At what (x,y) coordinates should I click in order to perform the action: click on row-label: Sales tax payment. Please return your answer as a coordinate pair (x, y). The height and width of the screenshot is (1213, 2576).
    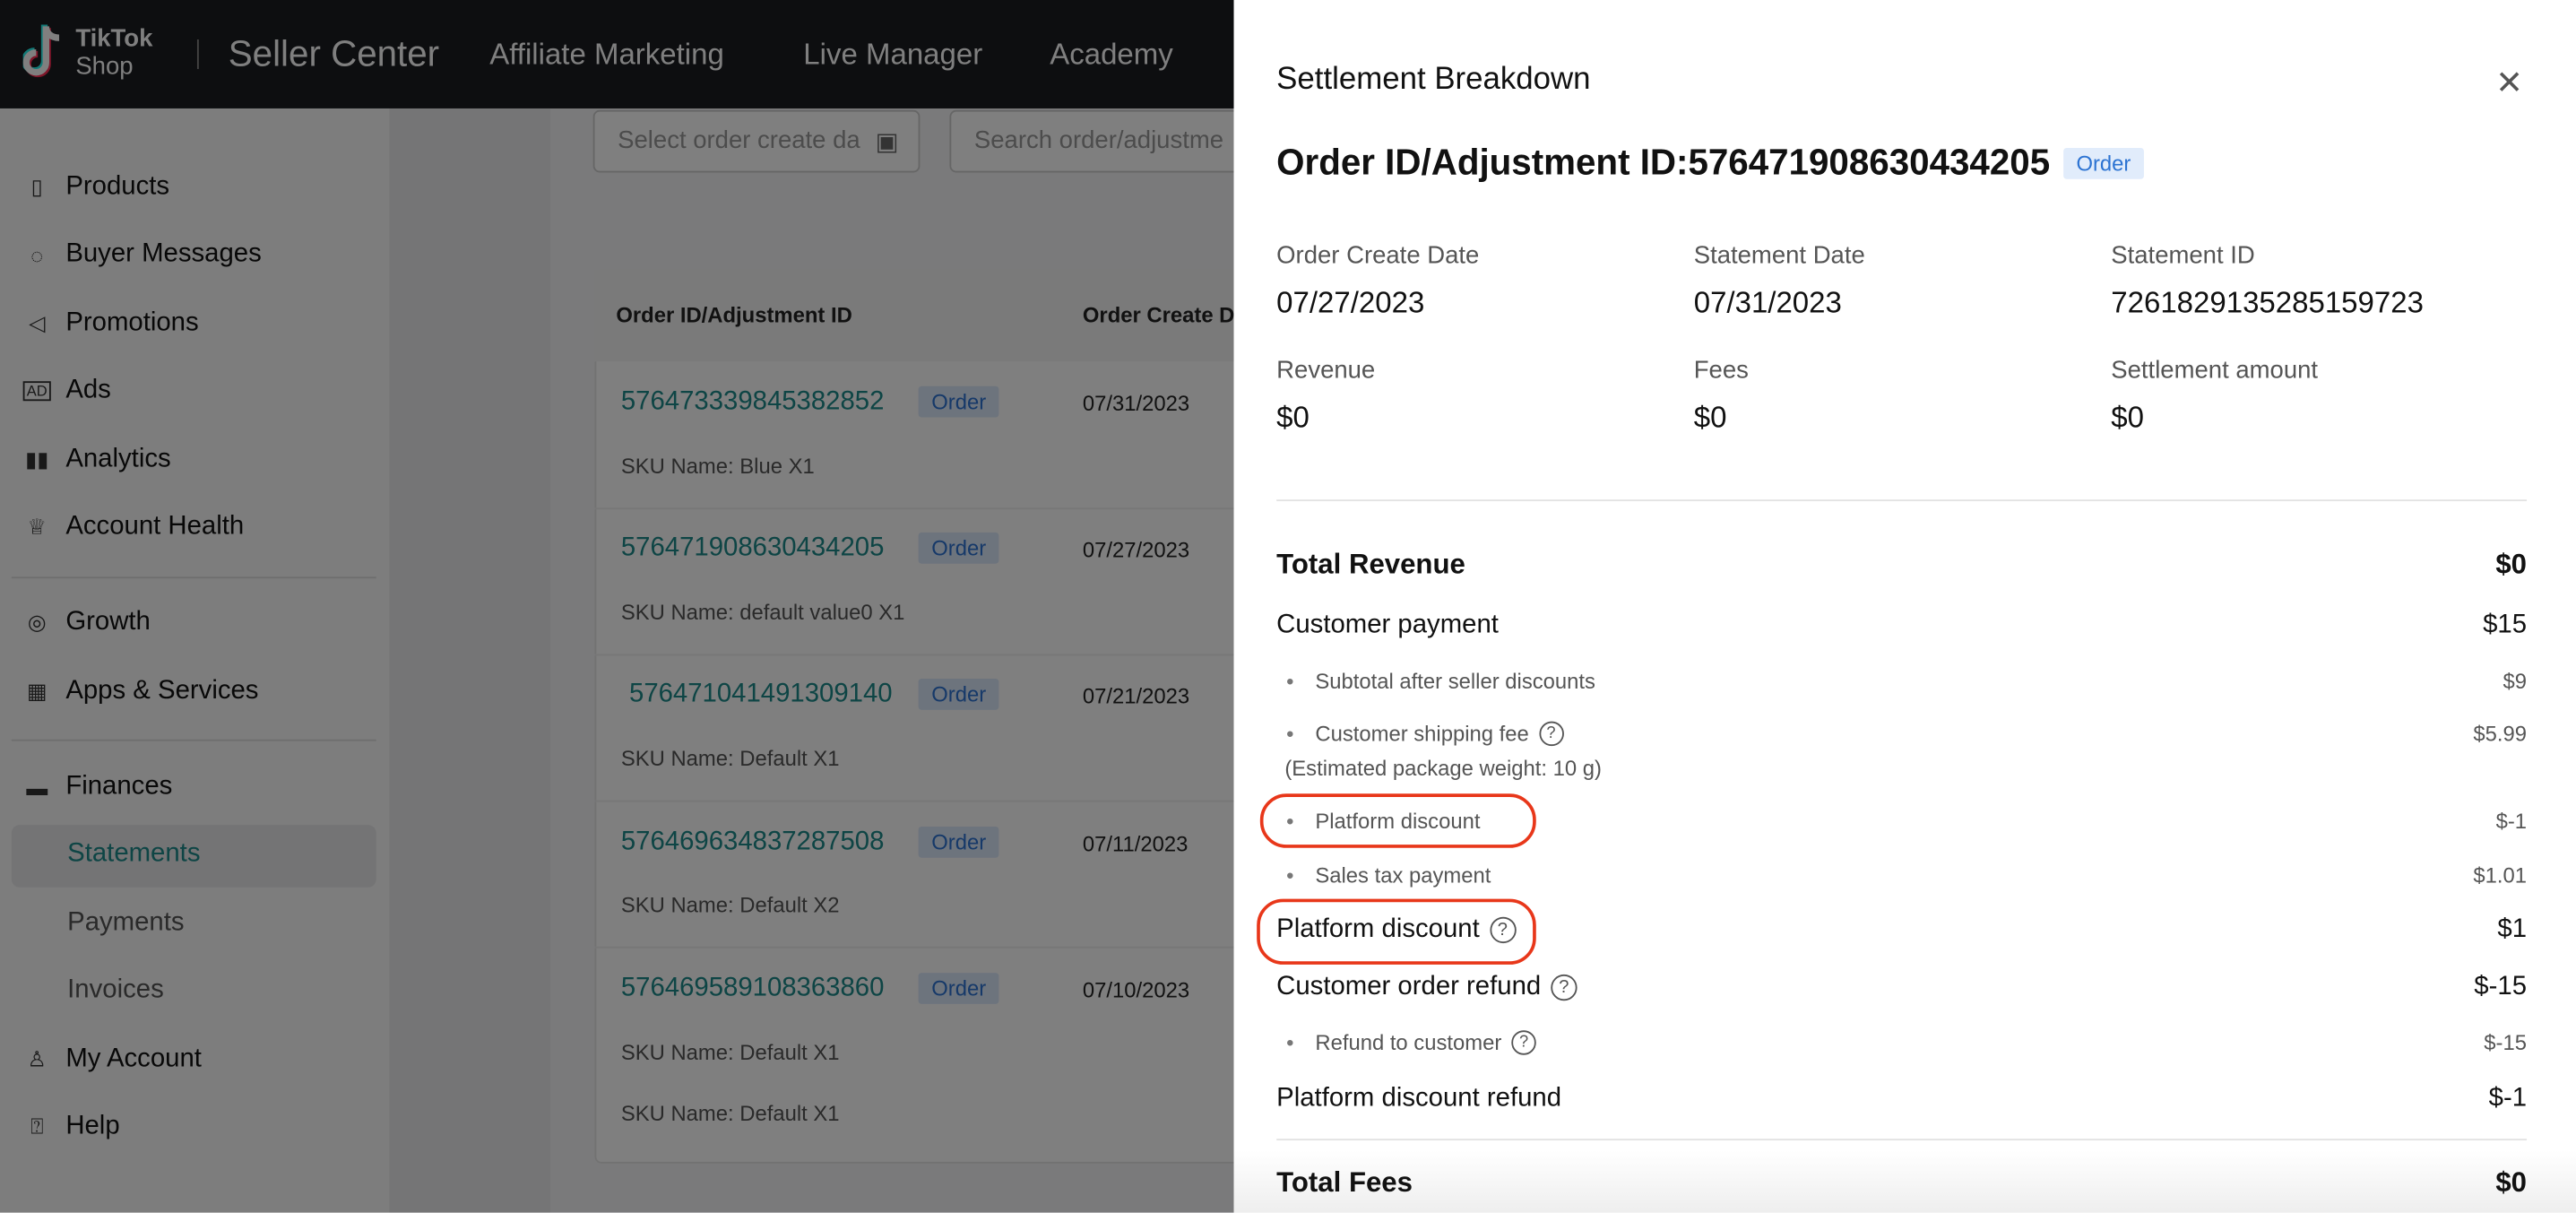
    Looking at the image, I should click on (1383, 874).